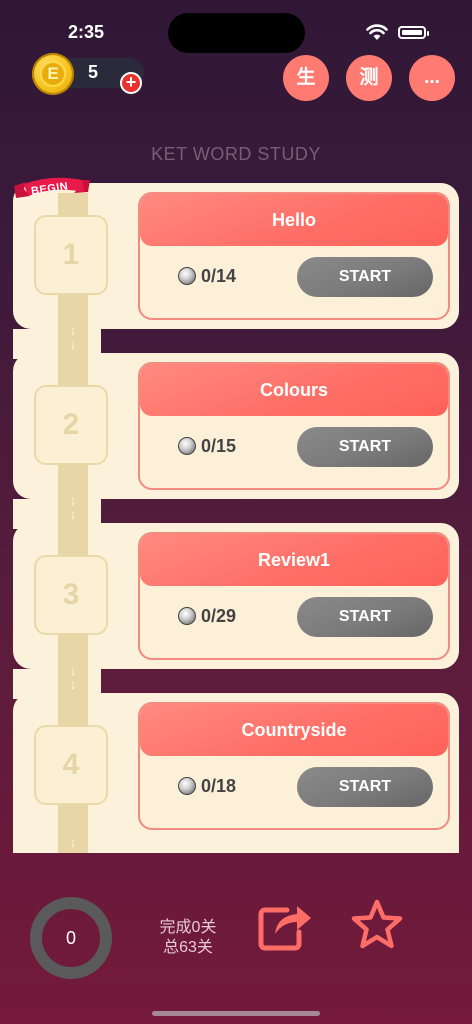 The height and width of the screenshot is (1024, 472). What do you see at coordinates (71, 425) in the screenshot?
I see `level-number: 2` at bounding box center [71, 425].